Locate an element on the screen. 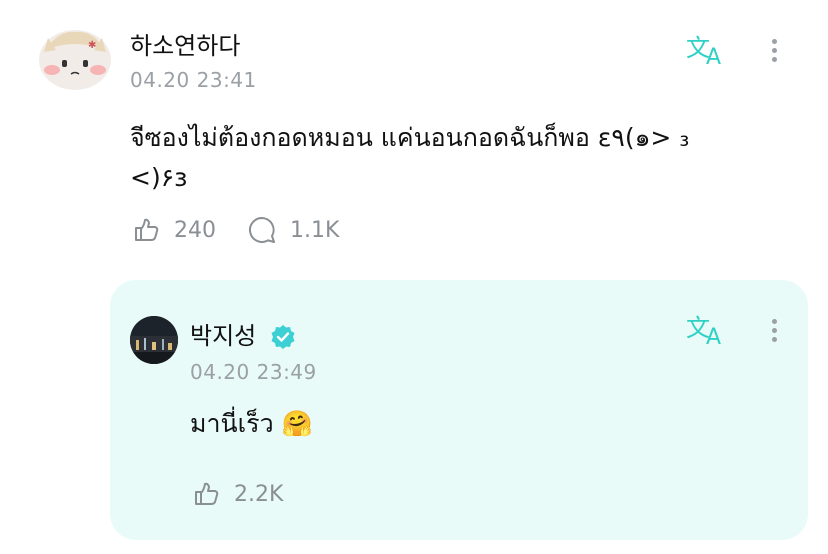 The width and height of the screenshot is (828, 554). reply-text: มานี่เร็ว 🤗 is located at coordinates (251, 423).